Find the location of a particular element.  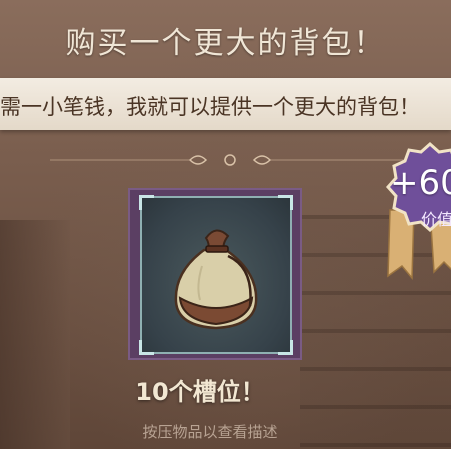

banner-text: 需一小笔钱，我就可以提供一个更大的背包！ is located at coordinates (210, 107).